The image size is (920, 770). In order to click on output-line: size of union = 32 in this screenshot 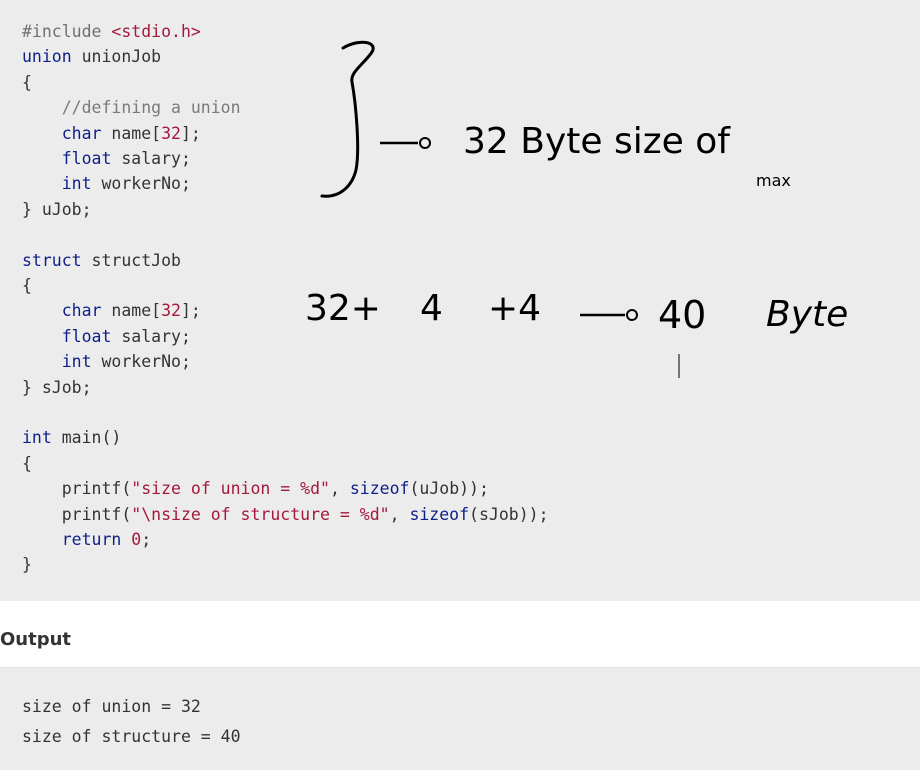, I will do `click(111, 706)`.